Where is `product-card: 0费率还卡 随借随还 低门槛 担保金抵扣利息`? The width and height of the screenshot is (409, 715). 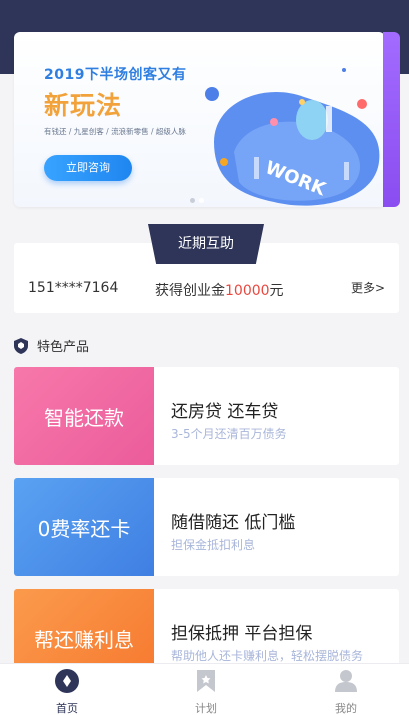
product-card: 0费率还卡 随借随还 低门槛 担保金抵扣利息 is located at coordinates (206, 527).